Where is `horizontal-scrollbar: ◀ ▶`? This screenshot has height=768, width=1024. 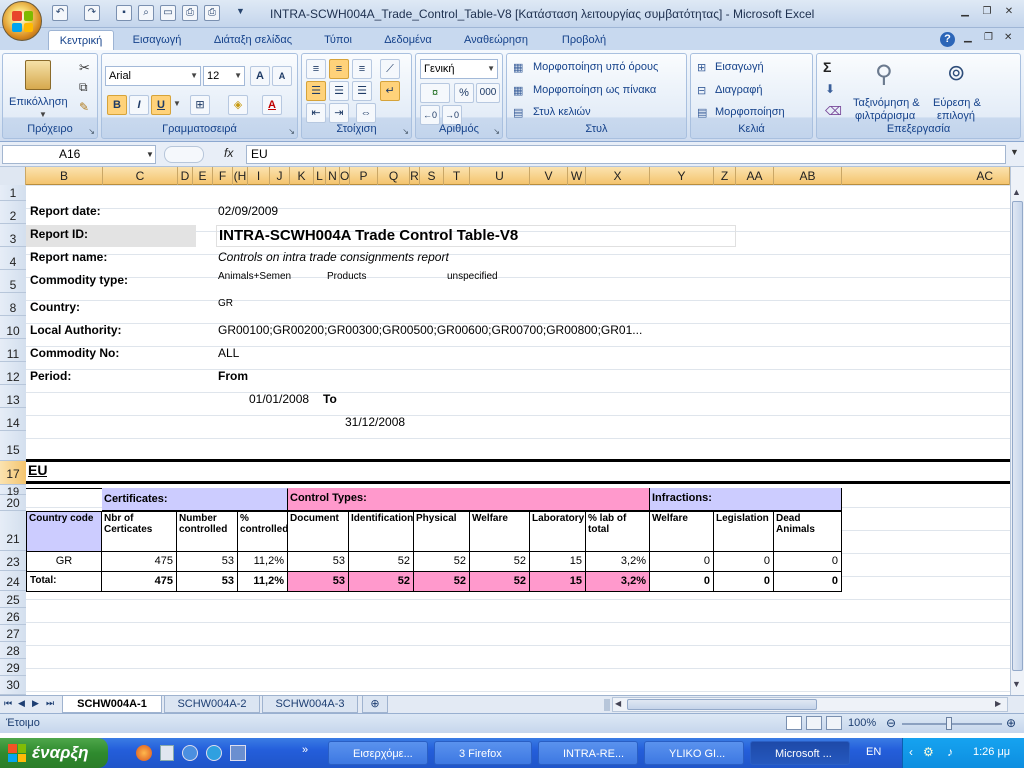
horizontal-scrollbar: ◀ ▶ is located at coordinates (810, 704).